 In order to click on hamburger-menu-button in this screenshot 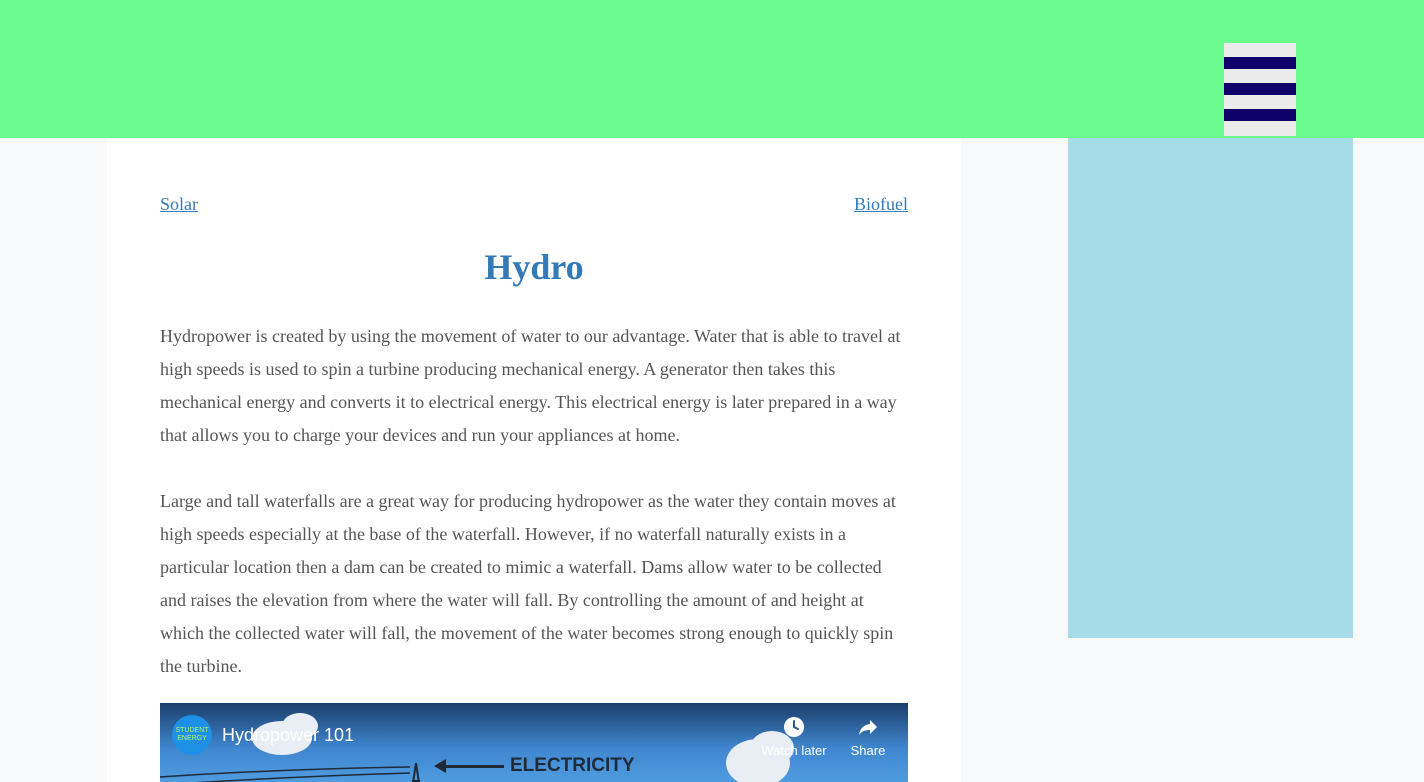, I will do `click(1260, 89)`.